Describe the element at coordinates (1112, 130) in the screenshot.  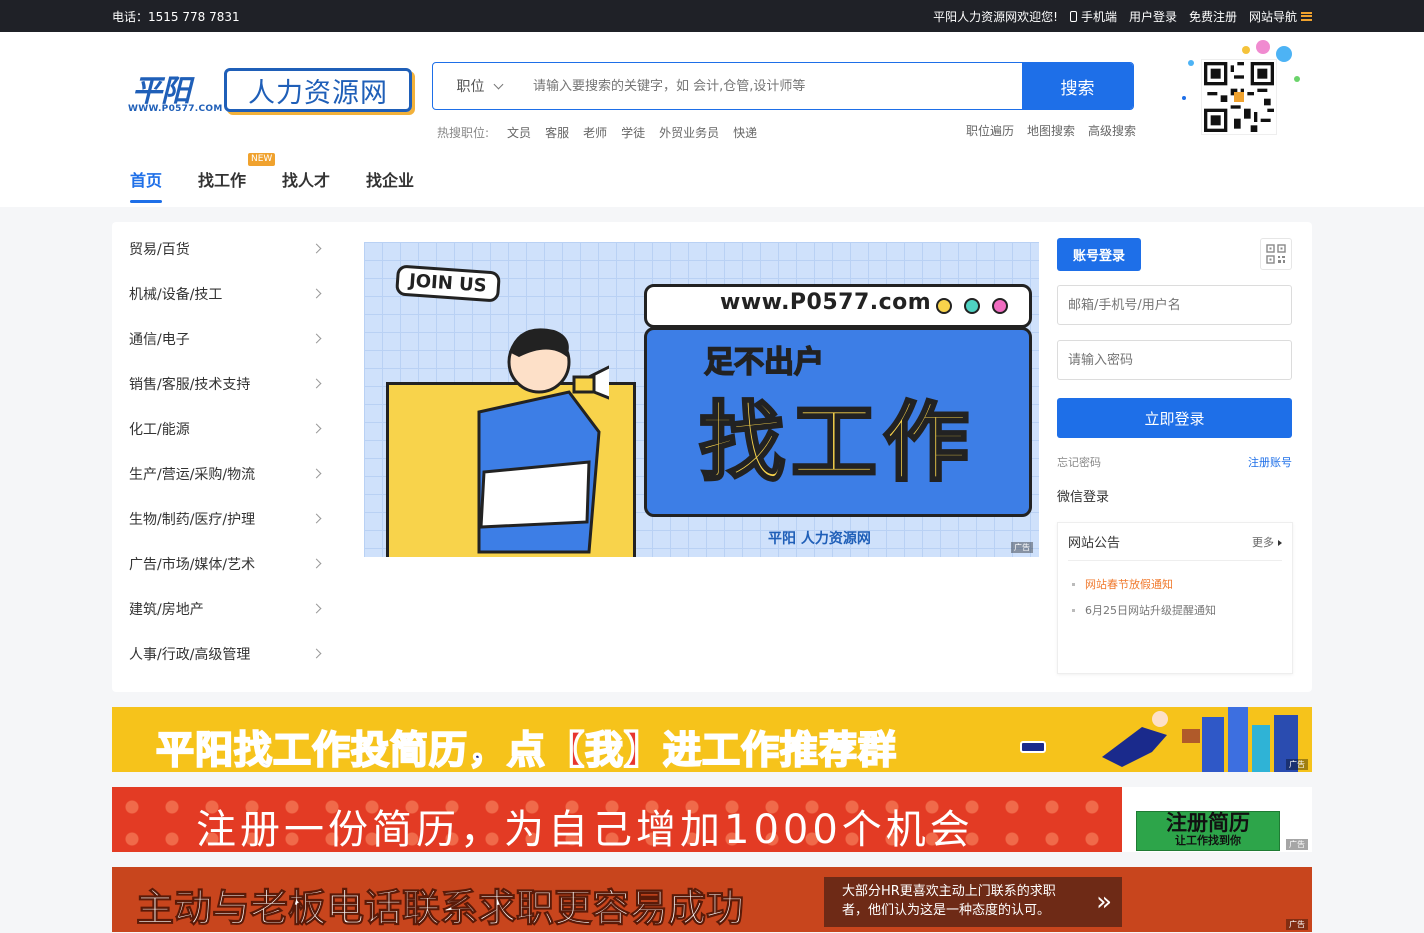
I see `quick-link-advanced: 高级搜索` at that location.